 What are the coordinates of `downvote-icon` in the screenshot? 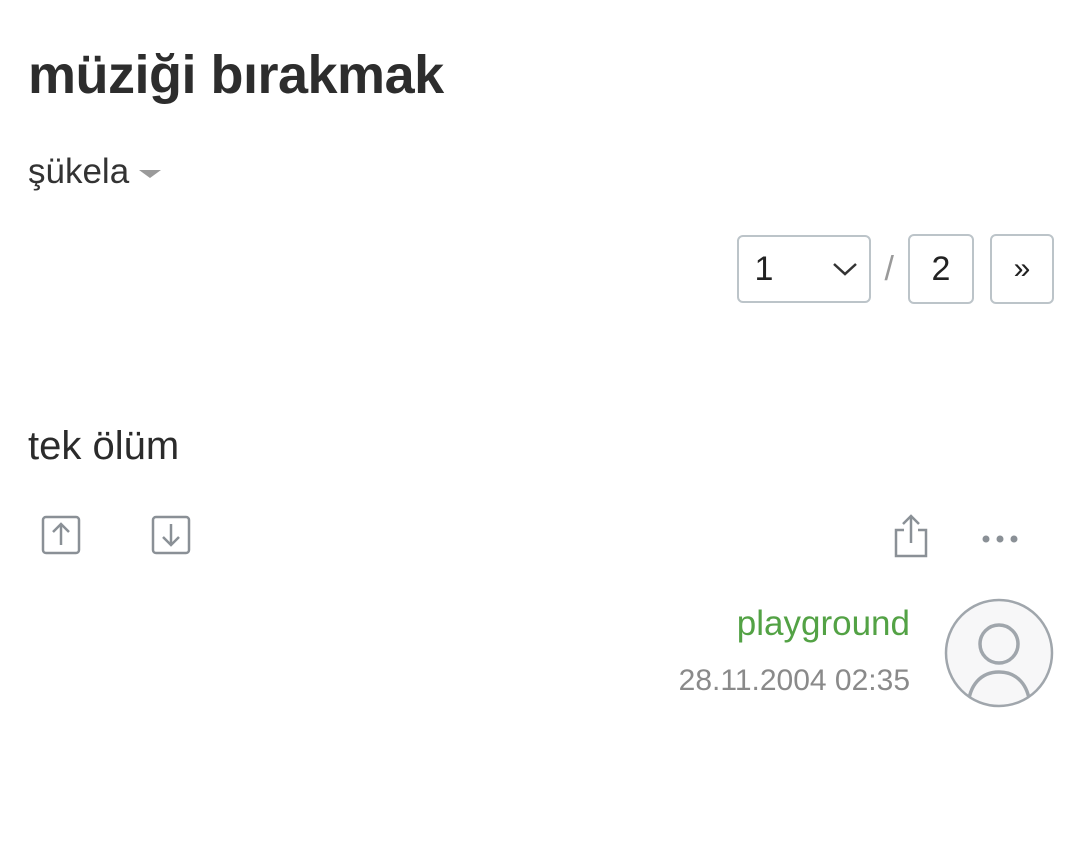 It's located at (171, 535).